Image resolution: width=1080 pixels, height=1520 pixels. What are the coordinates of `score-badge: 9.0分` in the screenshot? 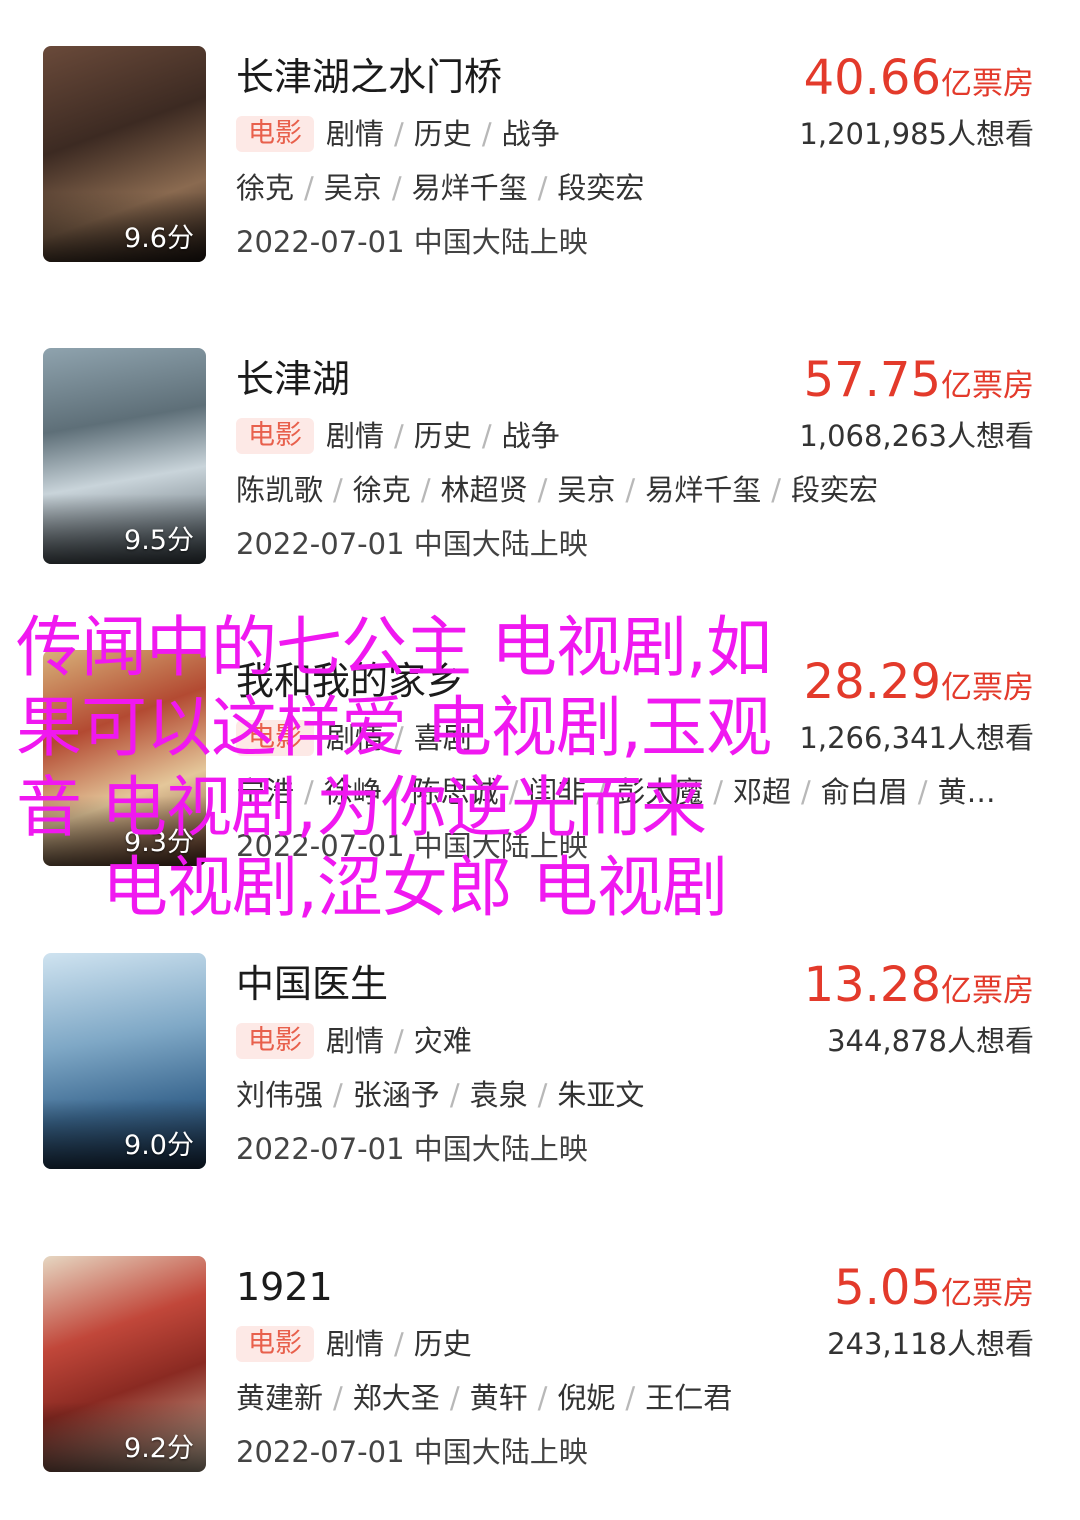 It's located at (159, 1145).